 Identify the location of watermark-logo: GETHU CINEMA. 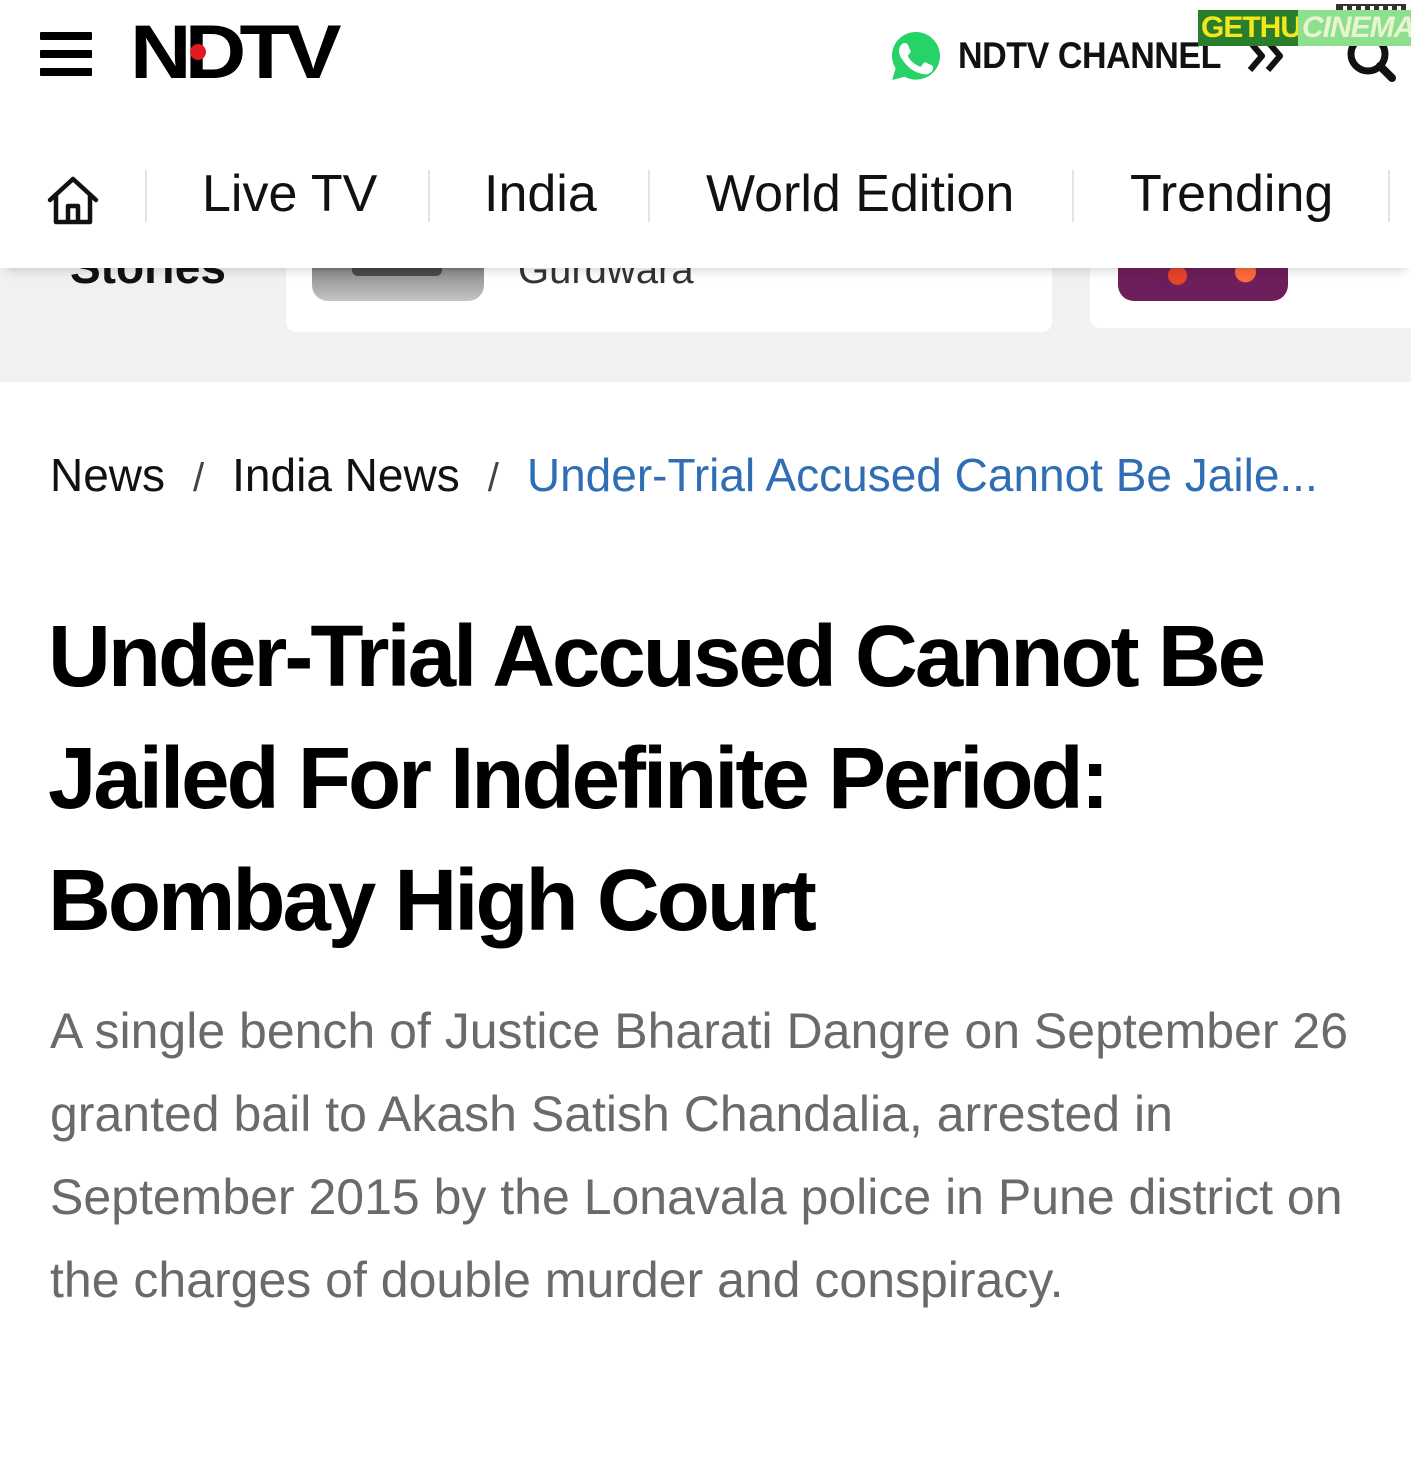
(1304, 25).